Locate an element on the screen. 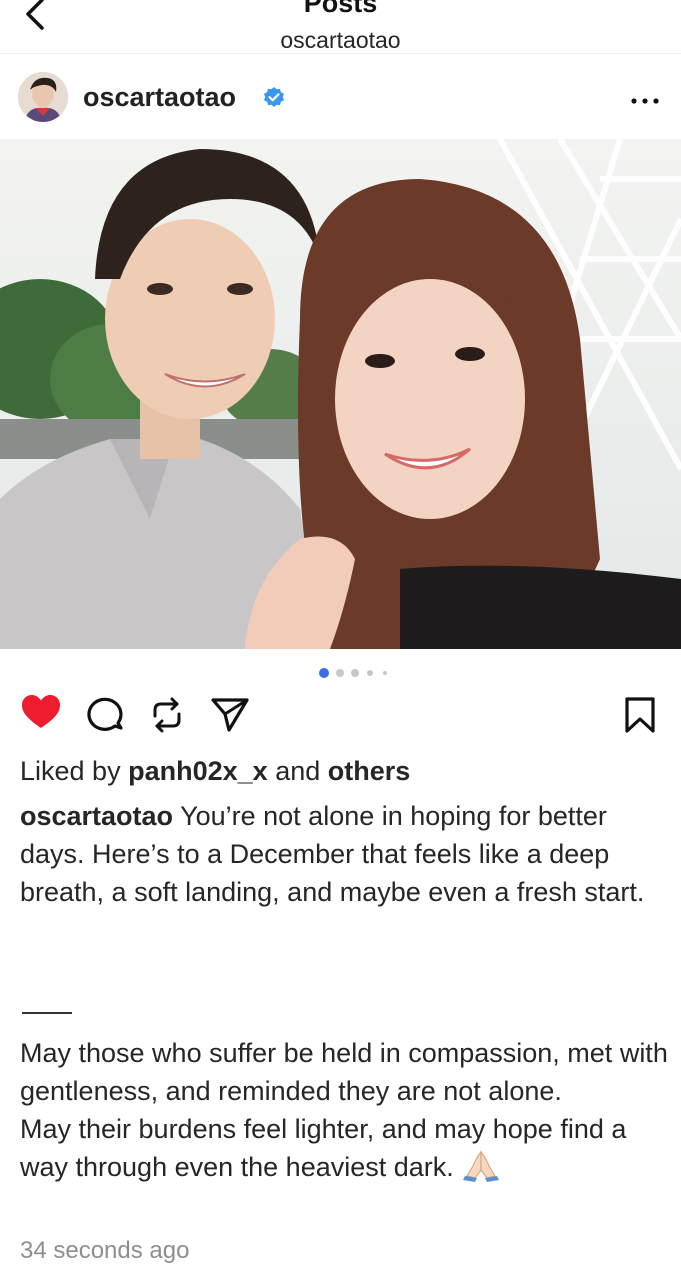  heart-filled-icon is located at coordinates (41, 711).